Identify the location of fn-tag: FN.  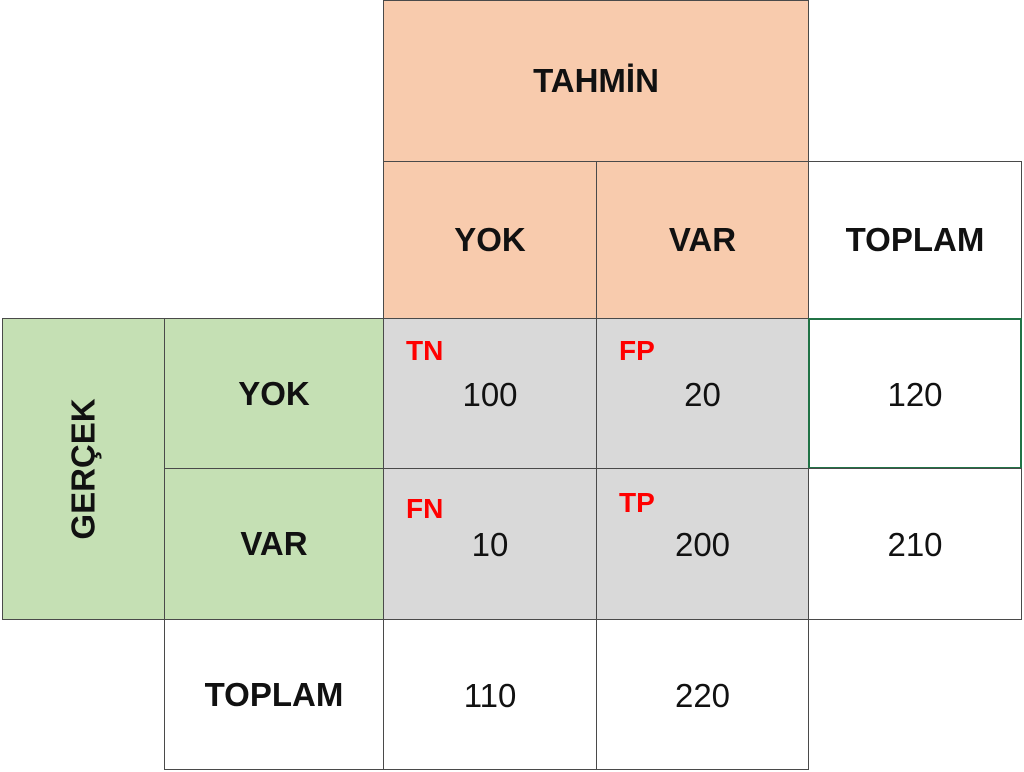
(425, 508).